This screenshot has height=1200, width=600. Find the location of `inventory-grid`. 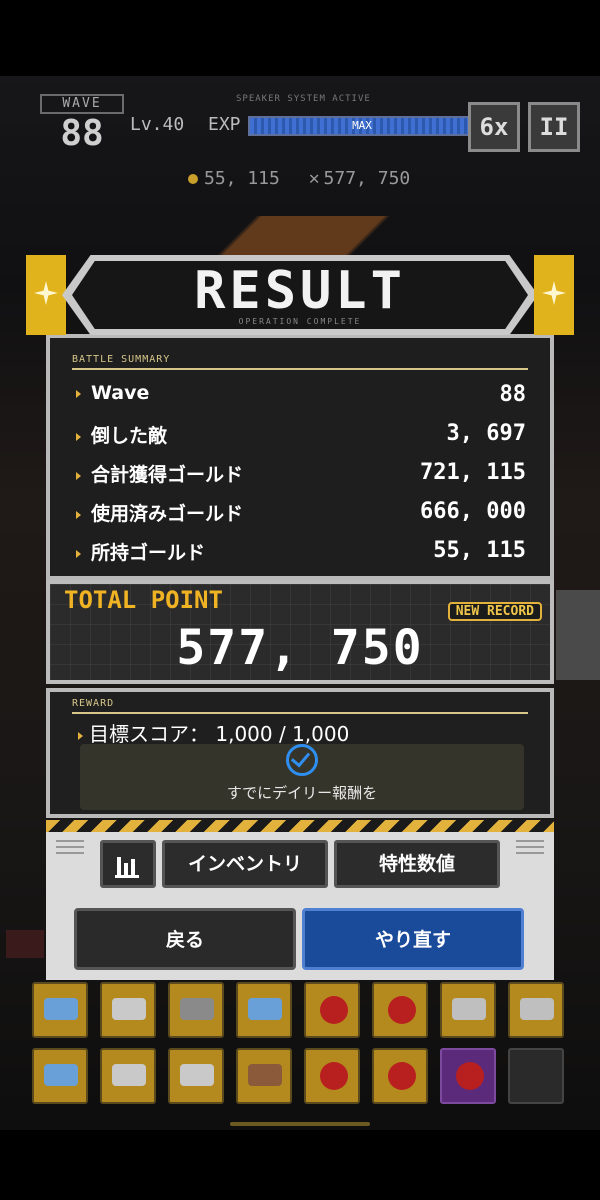

inventory-grid is located at coordinates (302, 1047).